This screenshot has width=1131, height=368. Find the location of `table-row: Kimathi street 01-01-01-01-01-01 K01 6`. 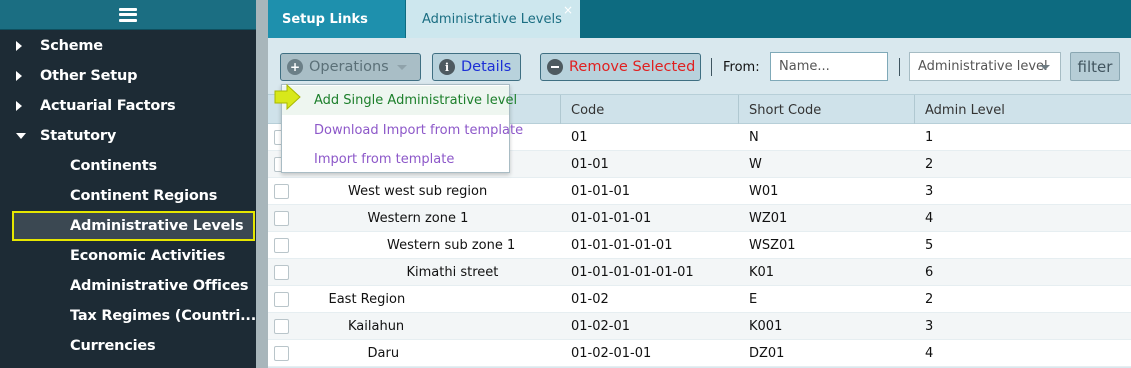

table-row: Kimathi street 01-01-01-01-01-01 K01 6 is located at coordinates (699, 272).